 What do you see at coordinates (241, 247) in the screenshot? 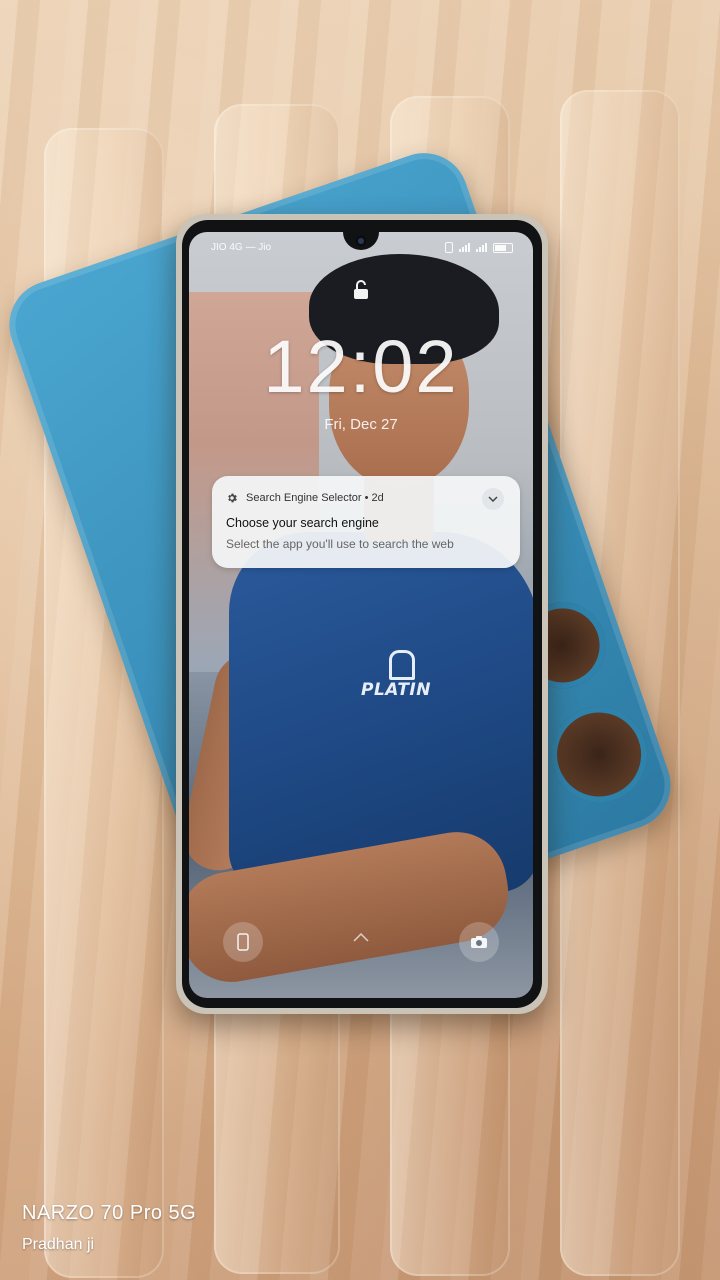
I see `carrier-label: JIO 4G — Jio` at bounding box center [241, 247].